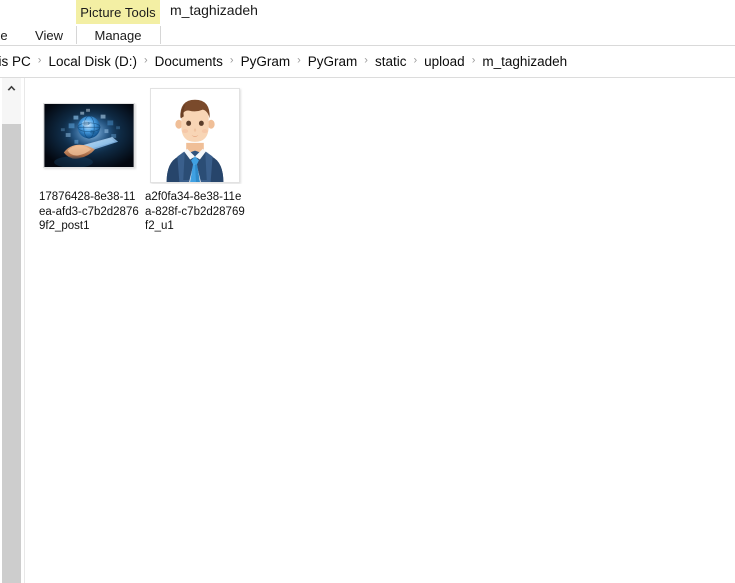 The width and height of the screenshot is (735, 583). Describe the element at coordinates (214, 10) in the screenshot. I see `window-title: m_taghizadeh` at that location.